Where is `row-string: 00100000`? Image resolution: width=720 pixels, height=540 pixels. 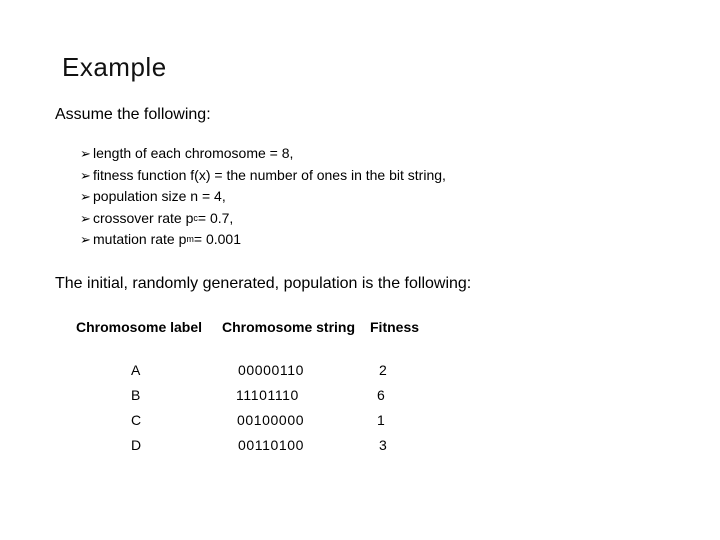 row-string: 00100000 is located at coordinates (271, 420).